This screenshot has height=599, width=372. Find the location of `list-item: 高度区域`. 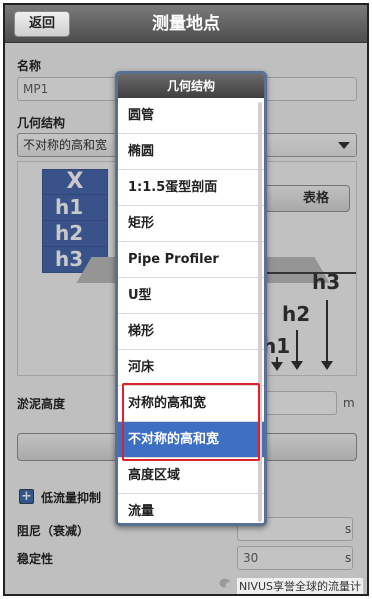

list-item: 高度区域 is located at coordinates (191, 476).